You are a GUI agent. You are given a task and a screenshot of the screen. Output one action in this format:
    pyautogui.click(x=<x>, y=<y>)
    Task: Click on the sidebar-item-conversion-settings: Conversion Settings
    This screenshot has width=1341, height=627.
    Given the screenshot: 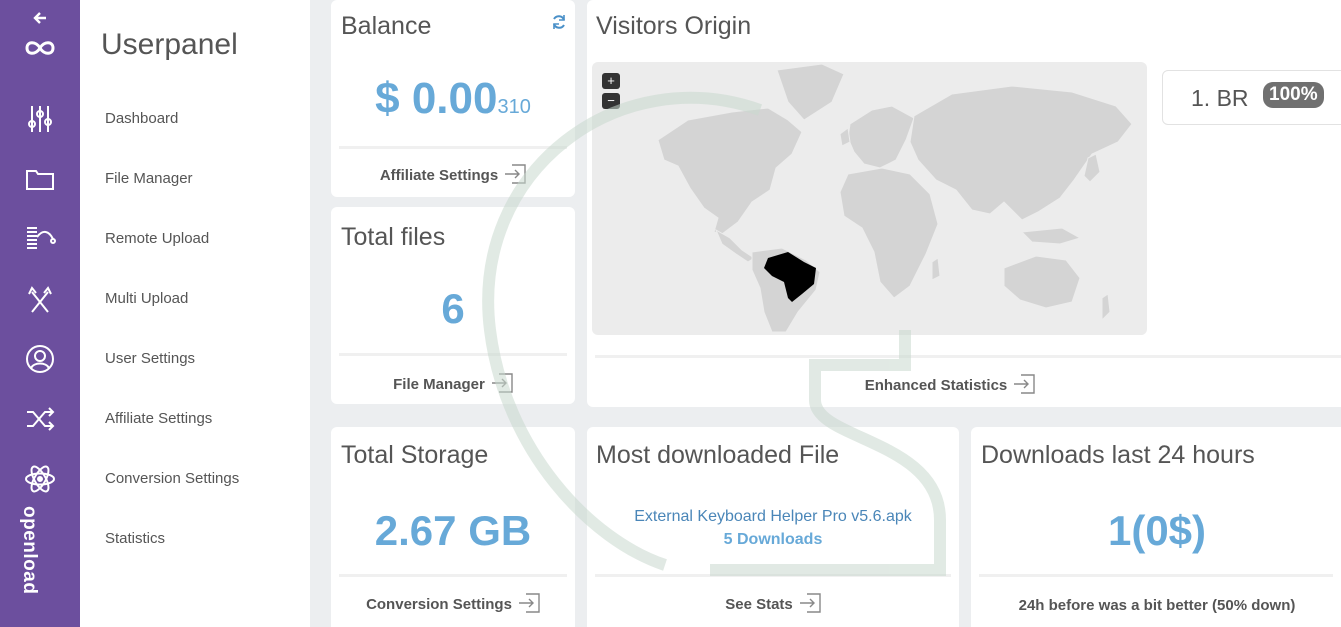 What is the action you would take?
    pyautogui.click(x=172, y=478)
    